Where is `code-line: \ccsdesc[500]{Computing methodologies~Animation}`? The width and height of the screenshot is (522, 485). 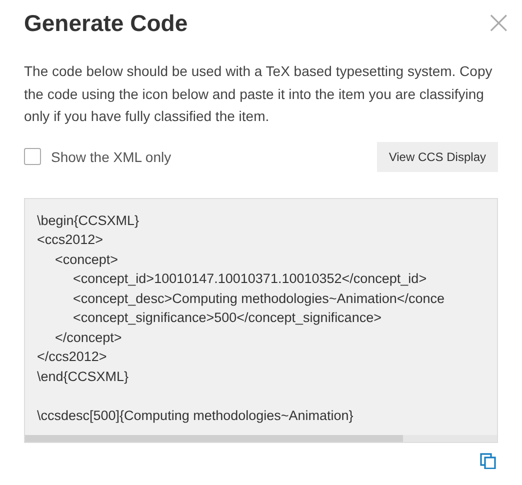
code-line: \ccsdesc[500]{Computing methodologies~Animation} is located at coordinates (195, 415).